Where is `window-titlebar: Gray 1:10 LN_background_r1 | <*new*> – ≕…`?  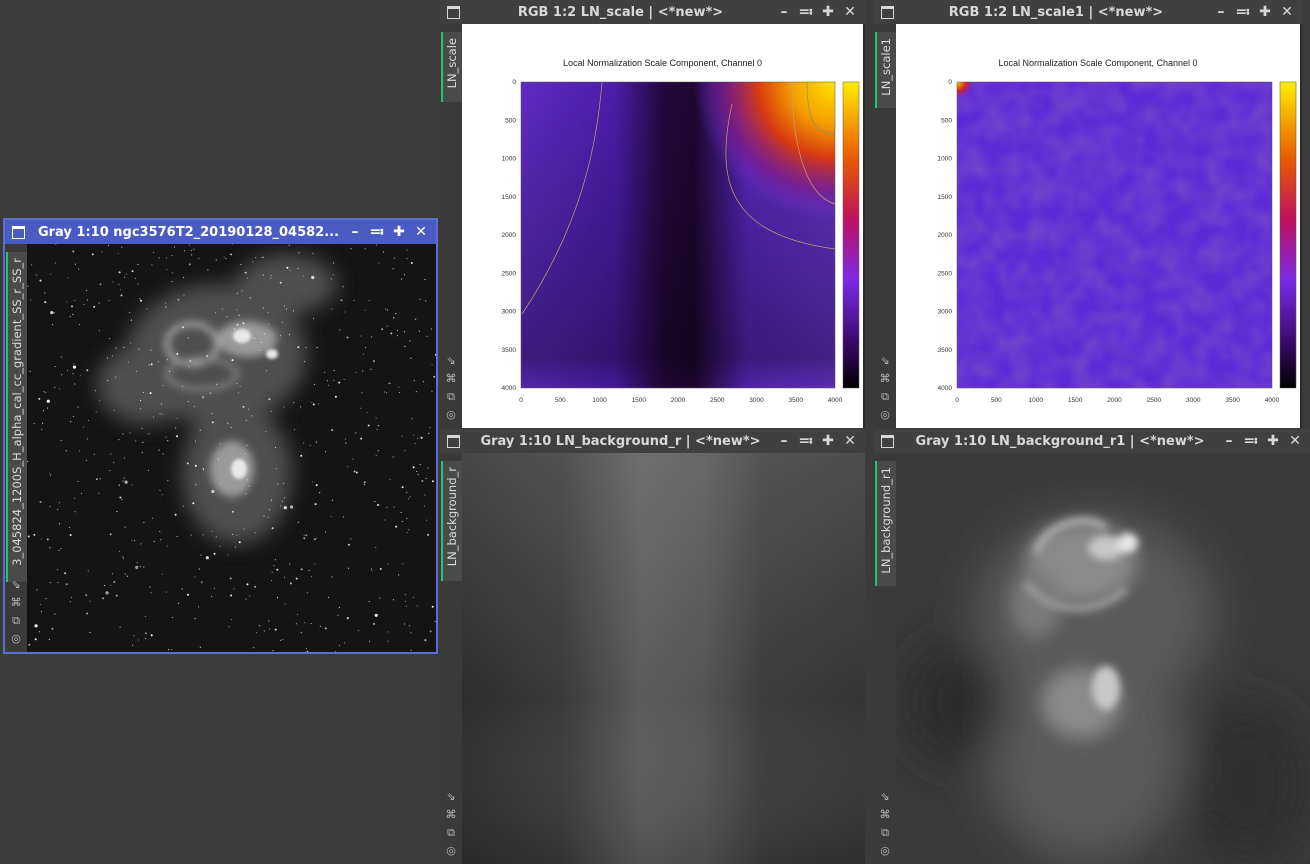
window-titlebar: Gray 1:10 LN_background_r1 | <*new*> – ≕… is located at coordinates (1092, 441).